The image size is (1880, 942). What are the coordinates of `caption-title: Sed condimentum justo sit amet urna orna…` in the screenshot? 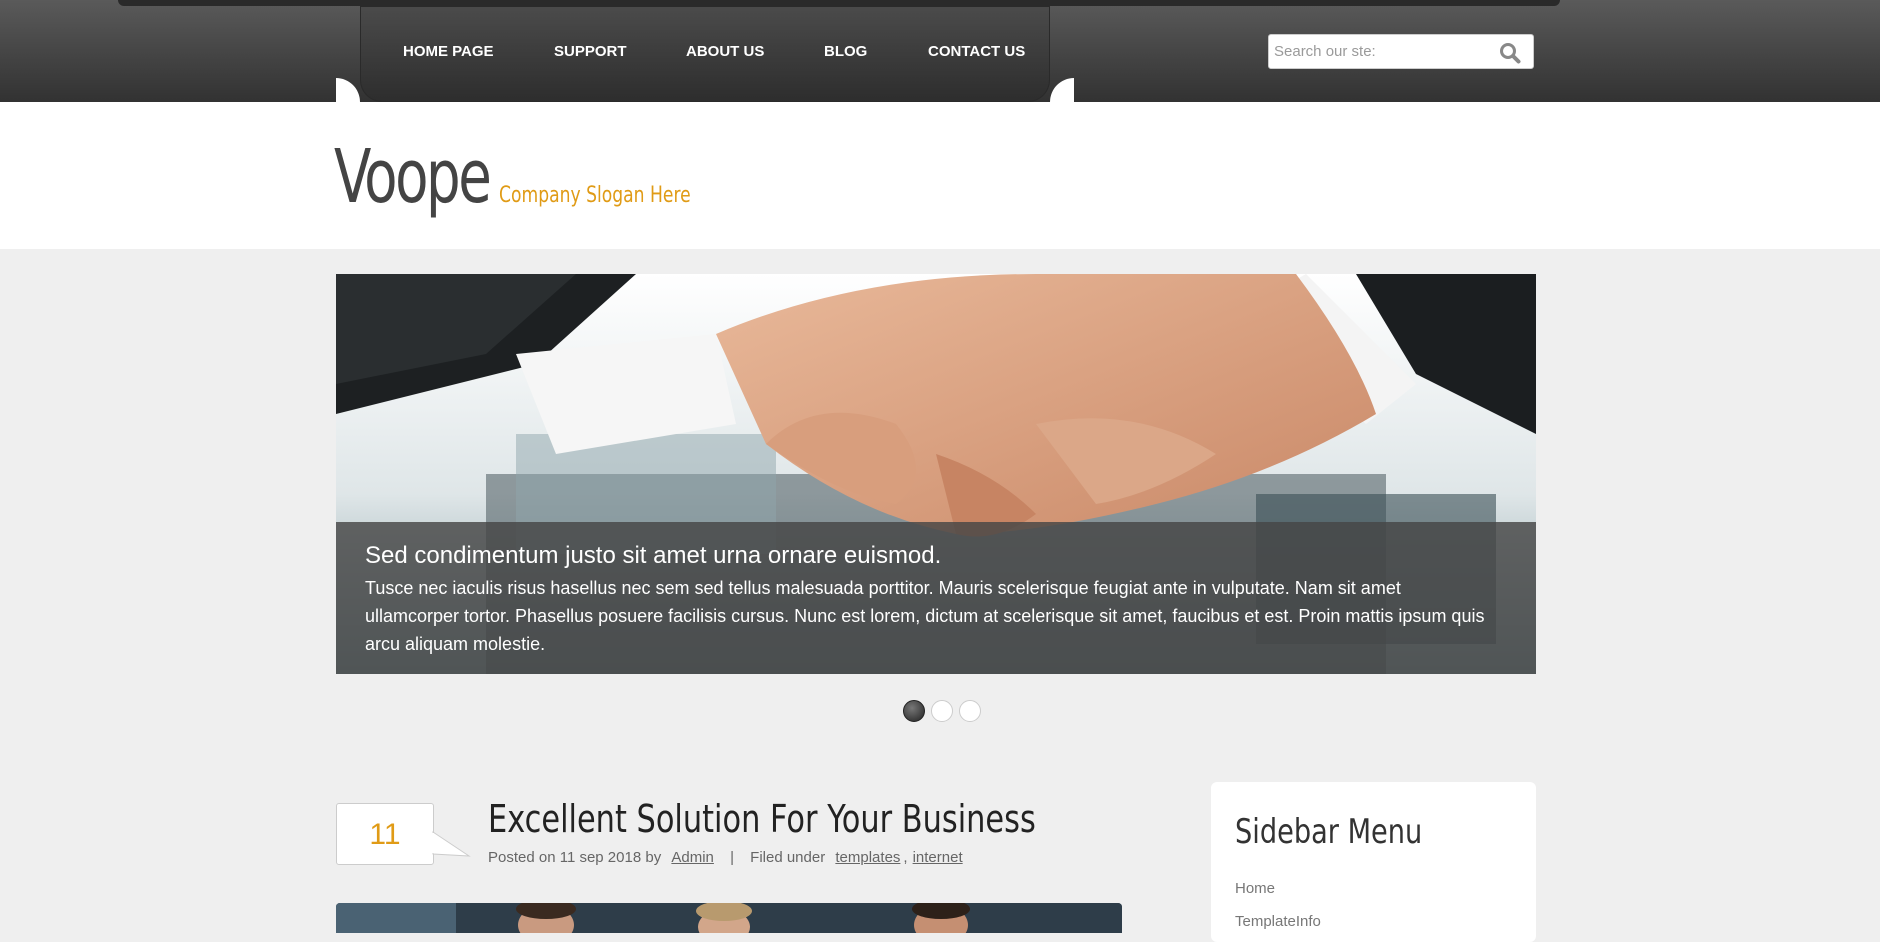 It's located at (653, 555).